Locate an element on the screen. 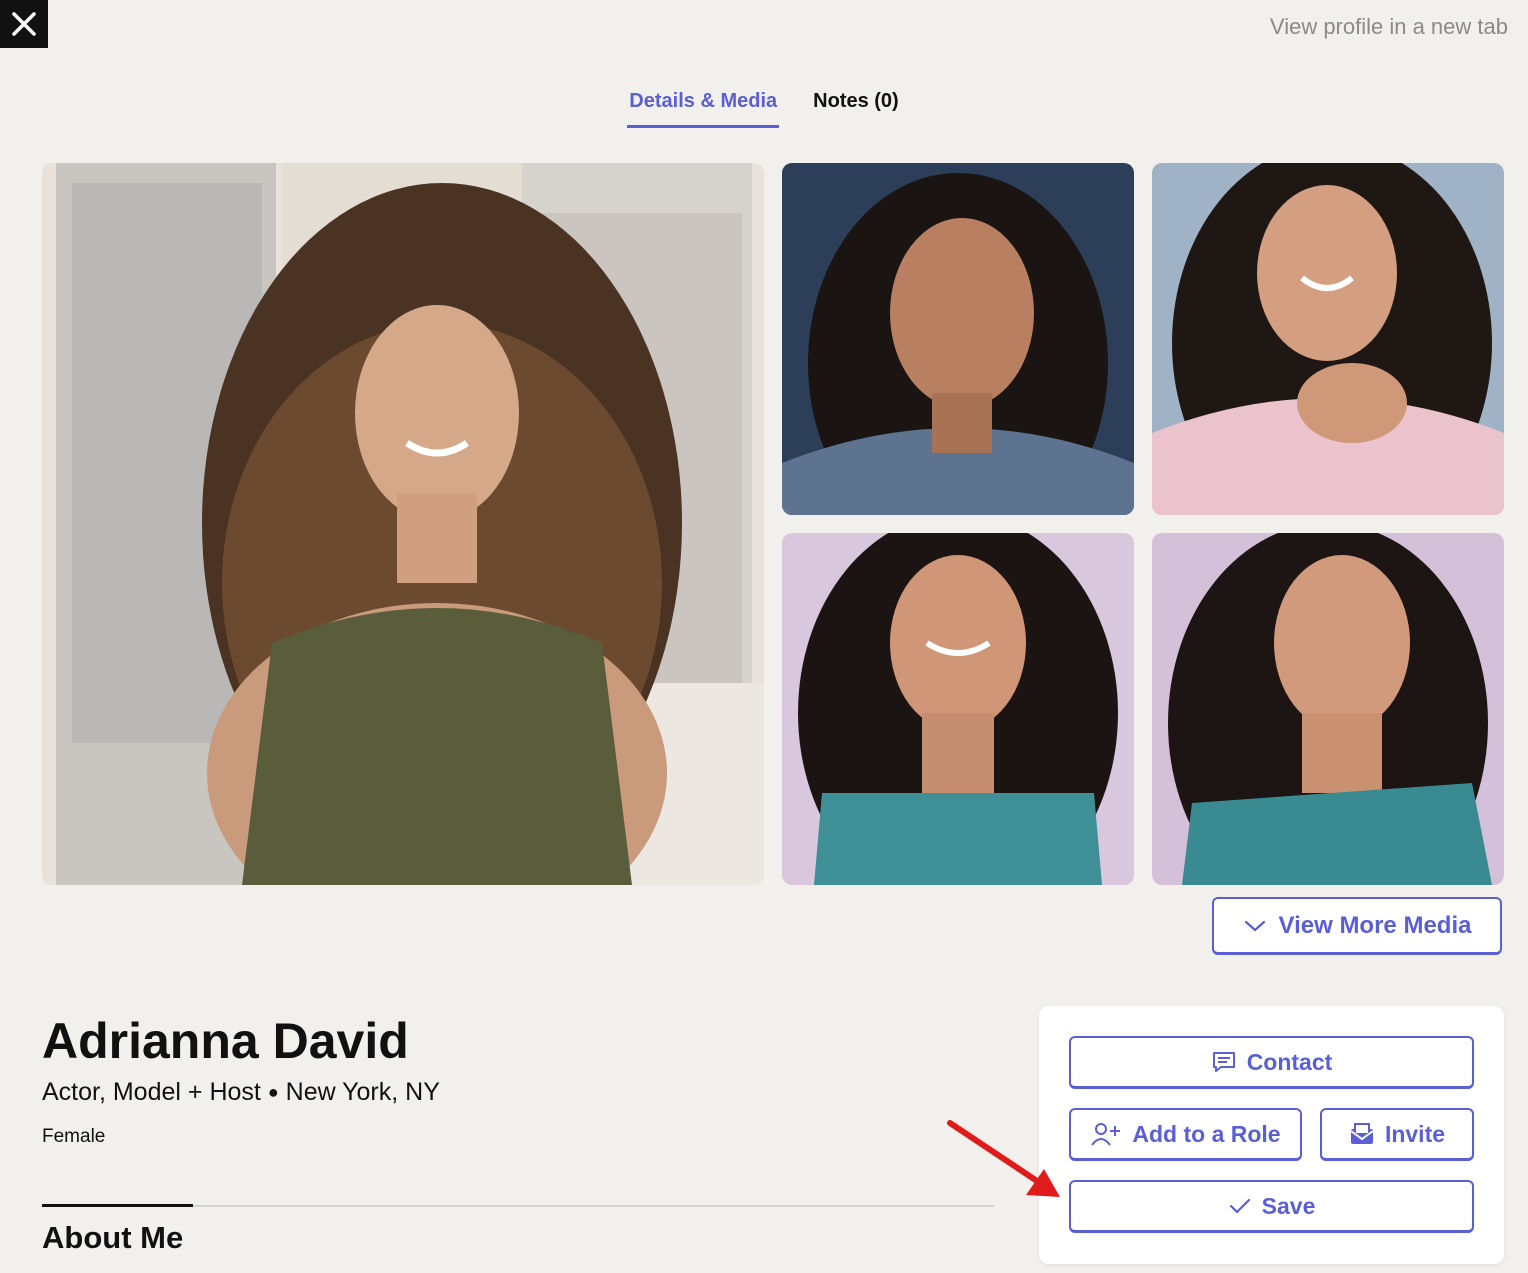  envelope-icon is located at coordinates (1362, 1133).